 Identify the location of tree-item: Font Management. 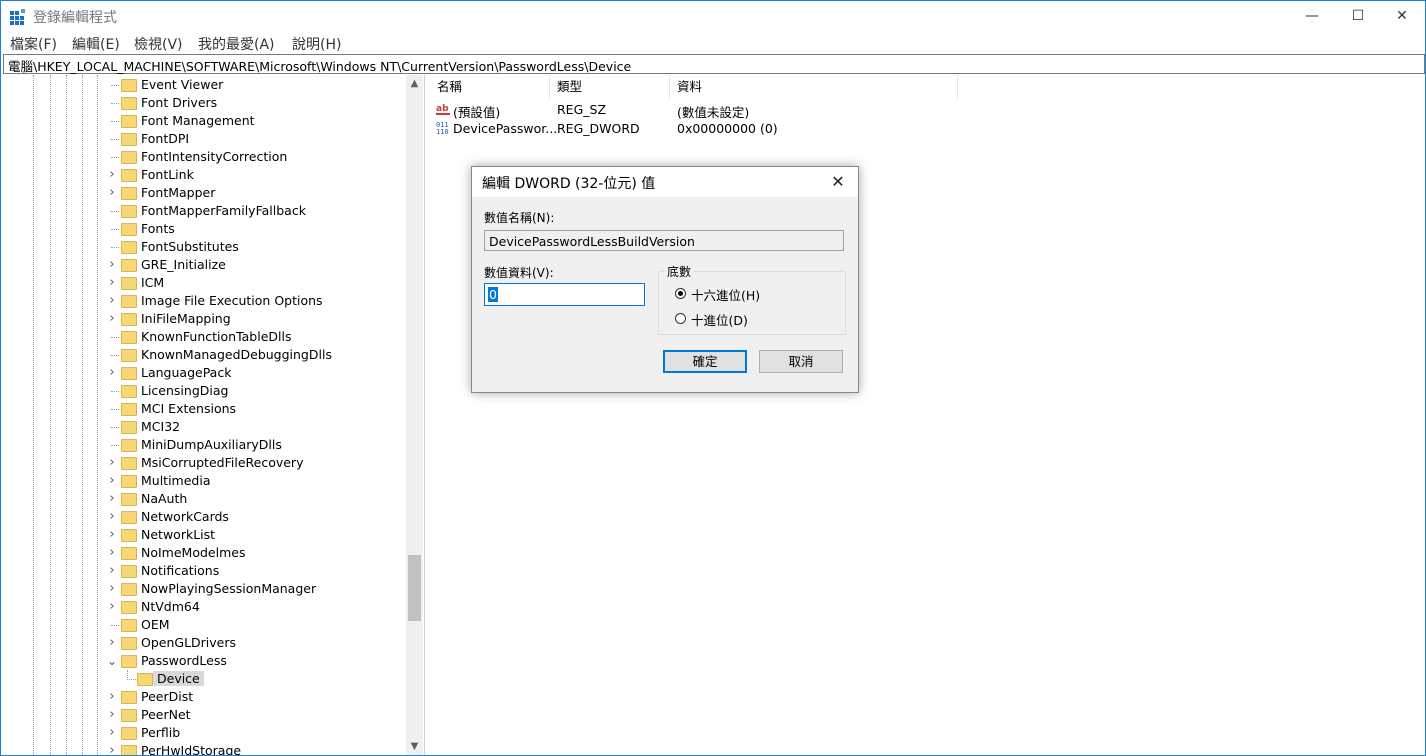
(203, 121).